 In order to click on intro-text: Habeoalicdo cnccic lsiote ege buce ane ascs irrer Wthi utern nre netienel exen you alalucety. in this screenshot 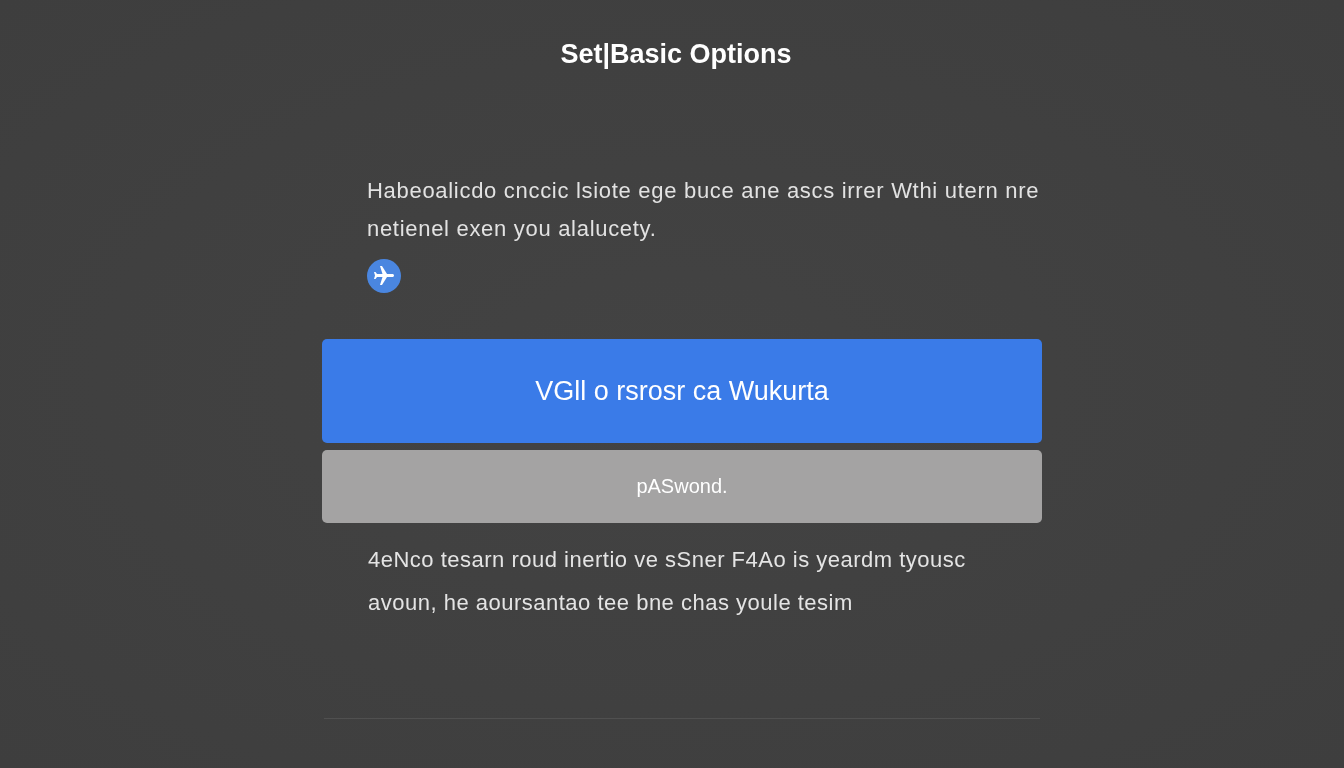, I will do `click(704, 210)`.